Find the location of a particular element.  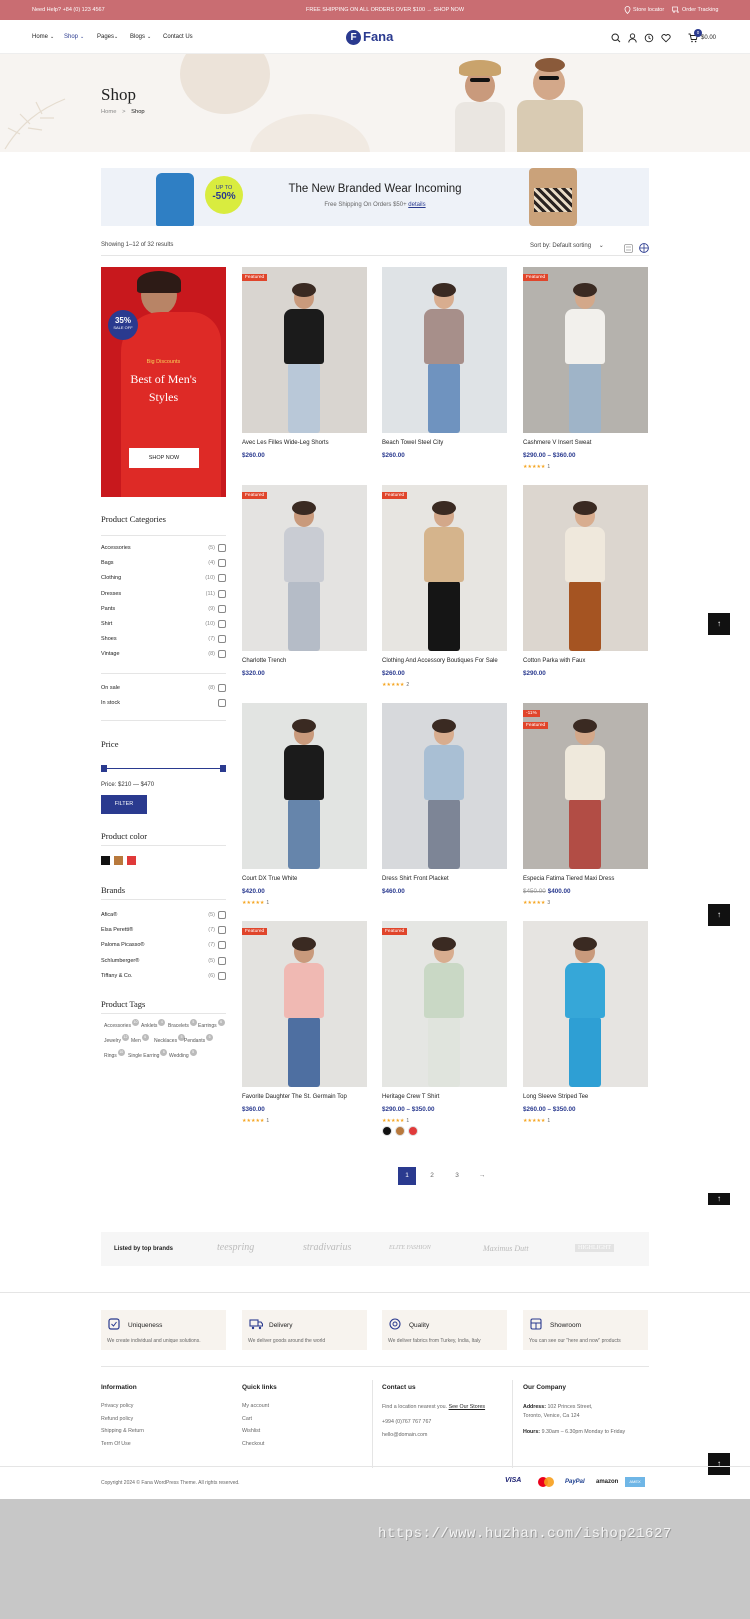

category-filter-item: Shoes (7) is located at coordinates (163, 639).